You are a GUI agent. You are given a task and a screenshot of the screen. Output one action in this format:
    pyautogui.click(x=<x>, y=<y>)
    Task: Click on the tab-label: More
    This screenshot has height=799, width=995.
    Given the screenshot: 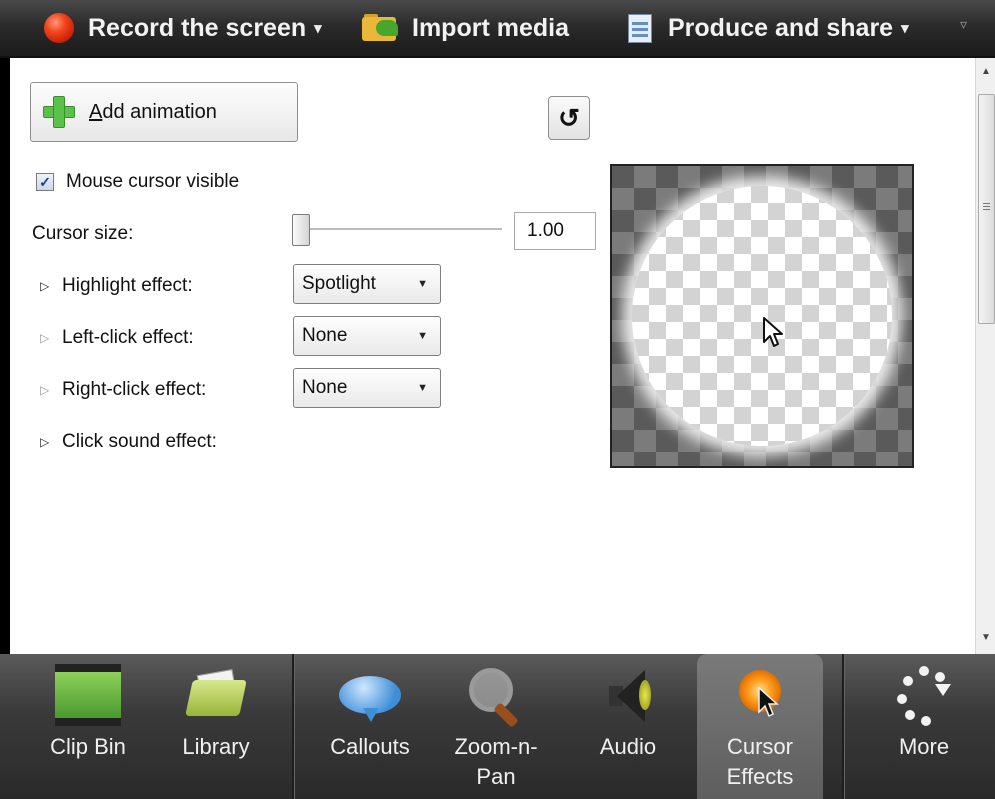 What is the action you would take?
    pyautogui.click(x=924, y=746)
    